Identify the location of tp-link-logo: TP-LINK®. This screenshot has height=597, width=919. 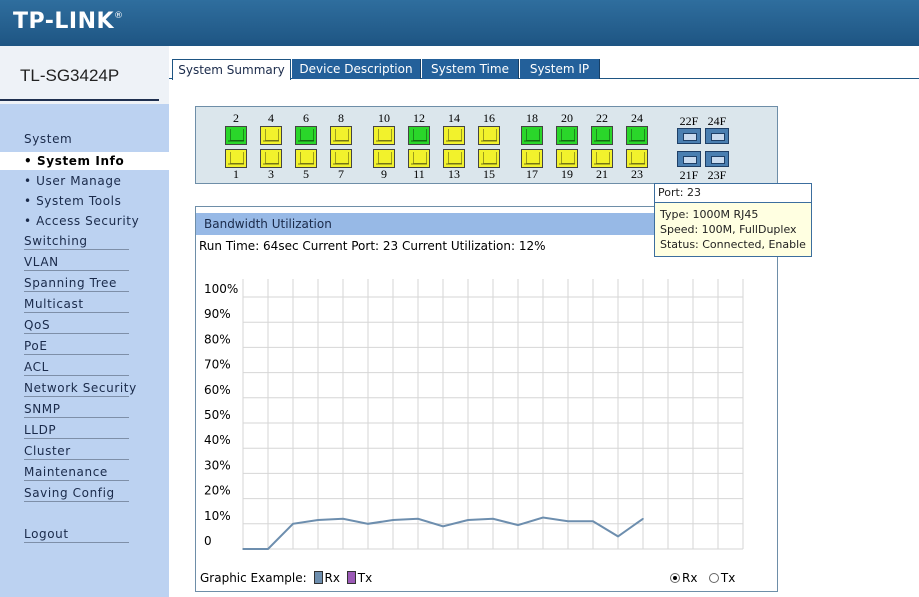
(68, 21).